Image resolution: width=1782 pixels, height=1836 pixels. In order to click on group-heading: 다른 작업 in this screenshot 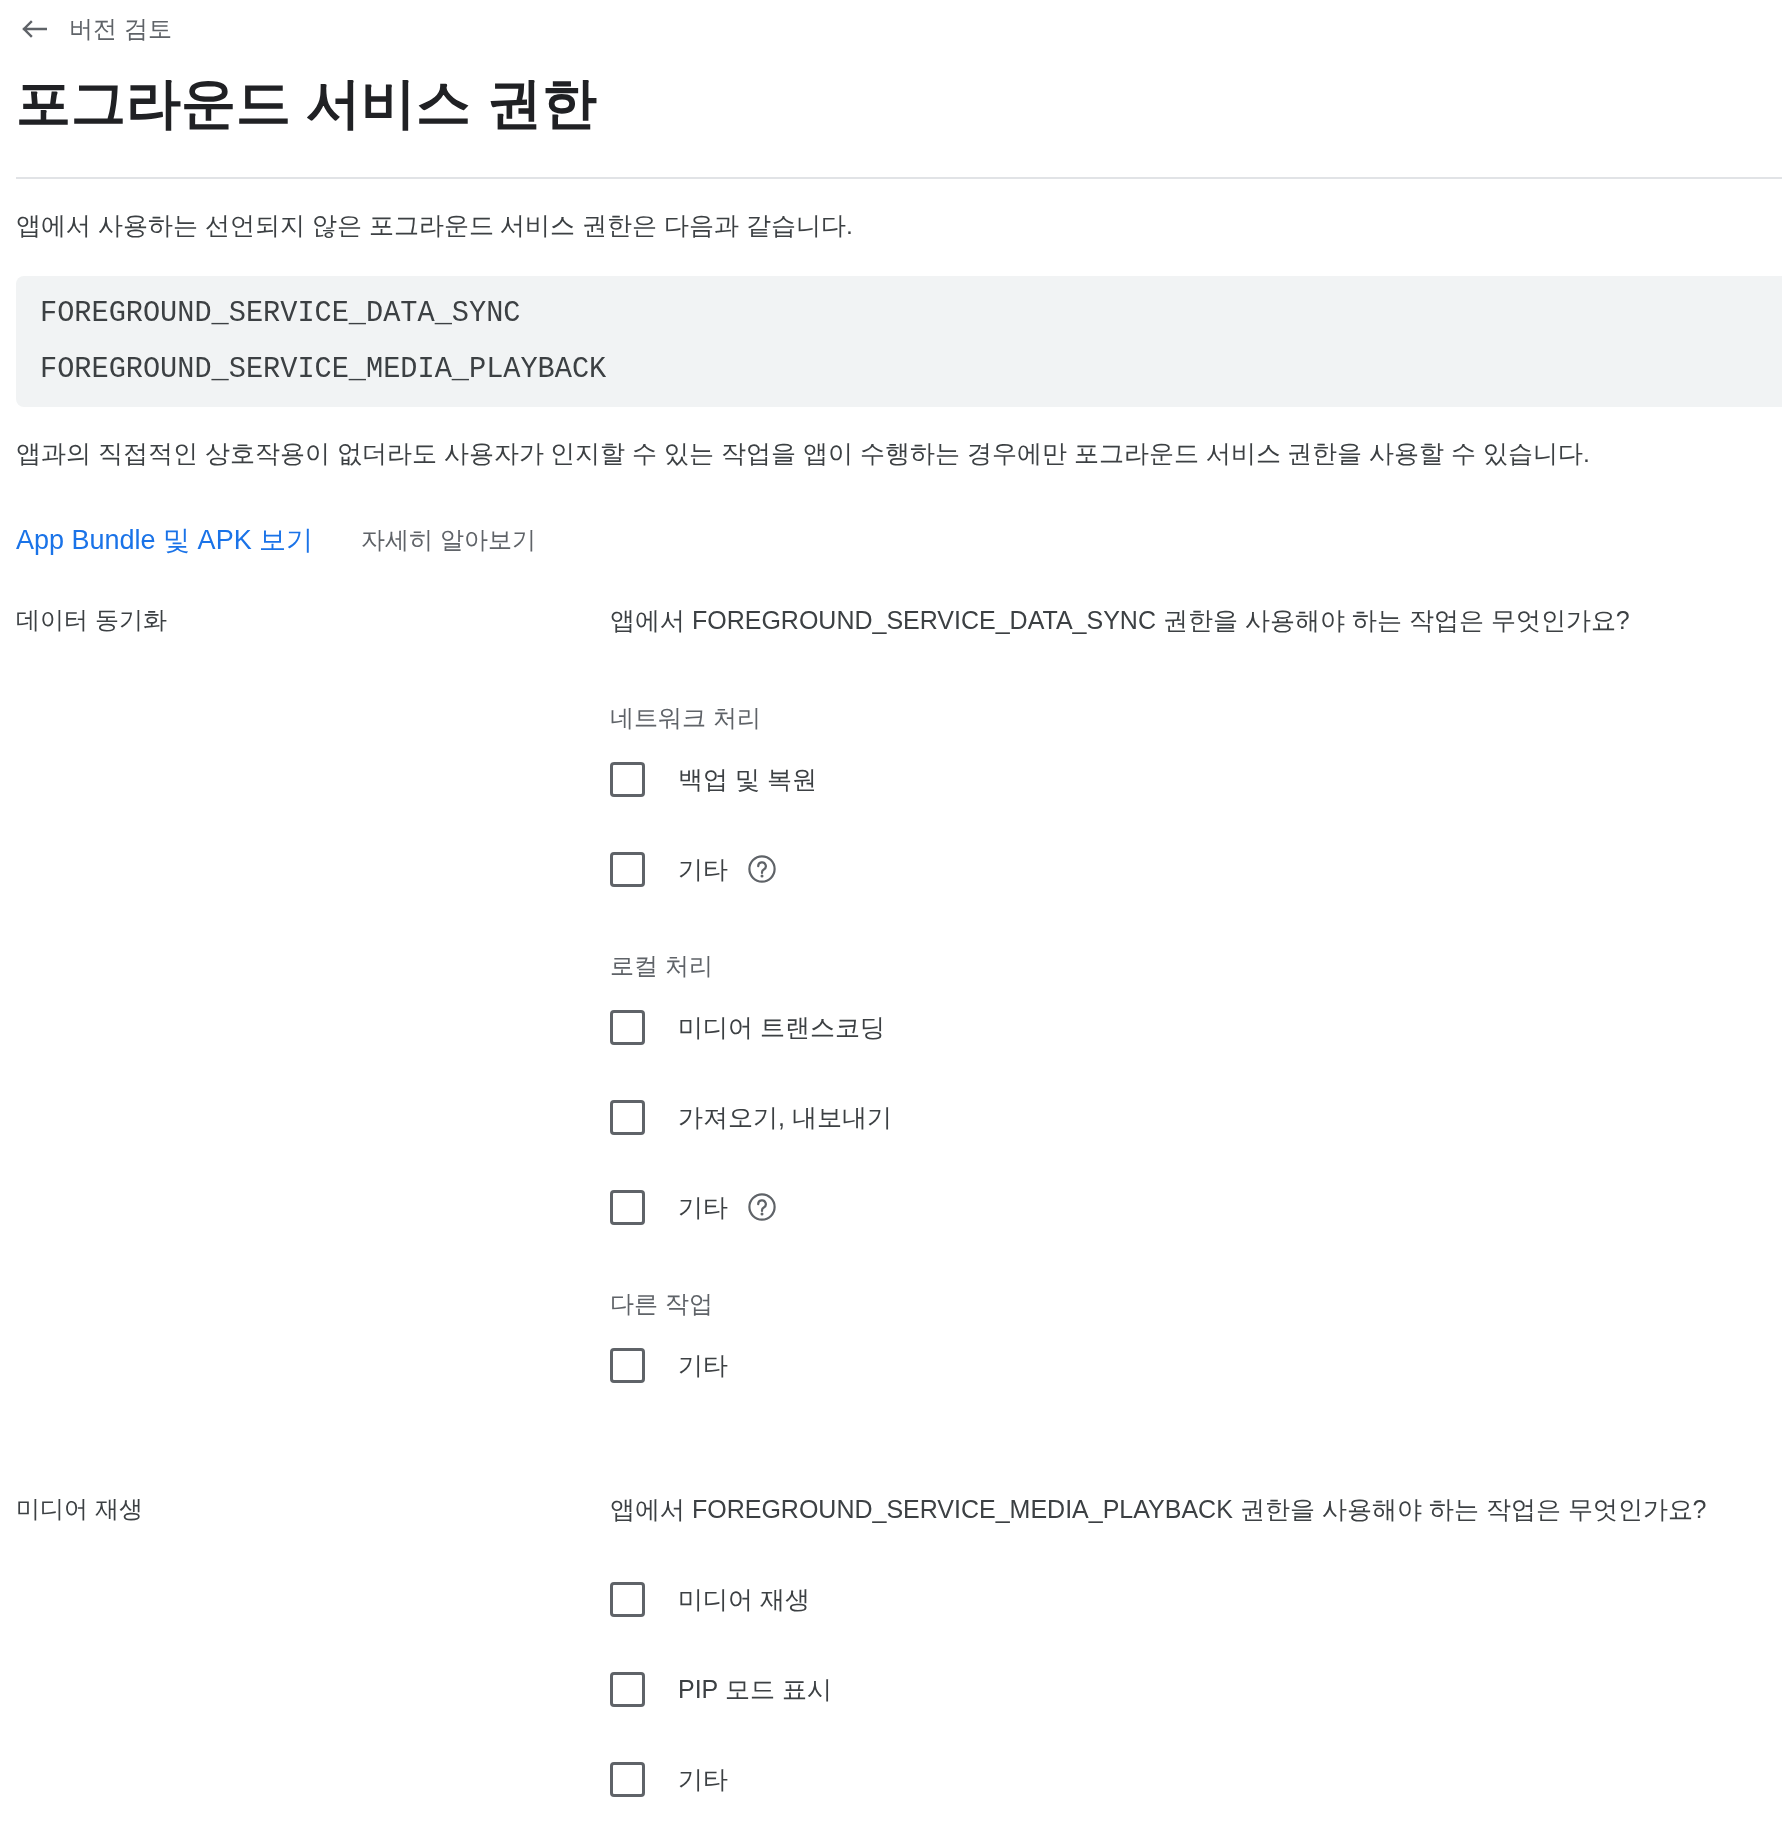, I will do `click(661, 1304)`.